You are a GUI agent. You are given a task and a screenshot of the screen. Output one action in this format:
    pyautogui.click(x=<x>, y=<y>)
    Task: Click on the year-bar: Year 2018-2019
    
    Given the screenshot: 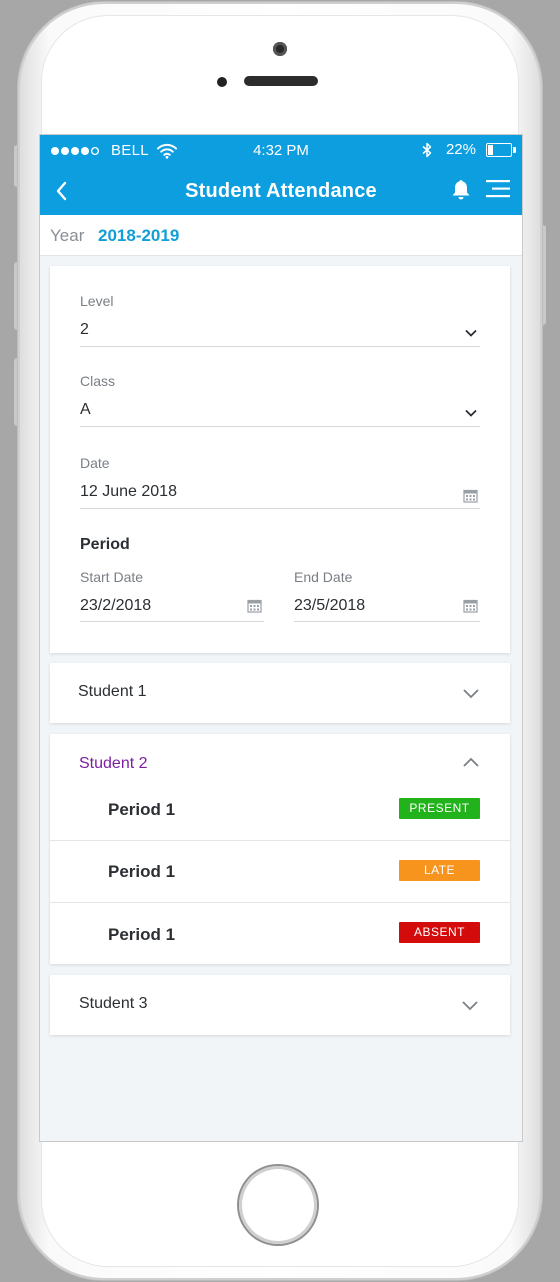 What is the action you would take?
    pyautogui.click(x=281, y=235)
    